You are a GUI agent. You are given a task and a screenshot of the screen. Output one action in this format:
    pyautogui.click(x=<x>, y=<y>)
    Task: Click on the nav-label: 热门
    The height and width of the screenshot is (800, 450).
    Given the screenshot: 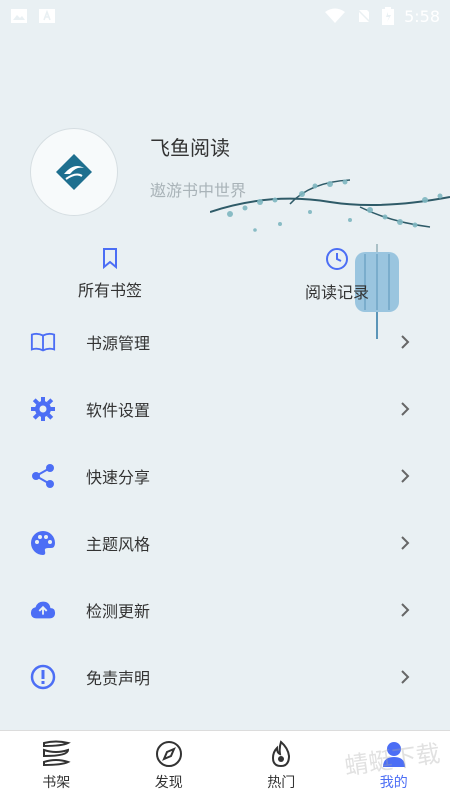 What is the action you would take?
    pyautogui.click(x=281, y=782)
    